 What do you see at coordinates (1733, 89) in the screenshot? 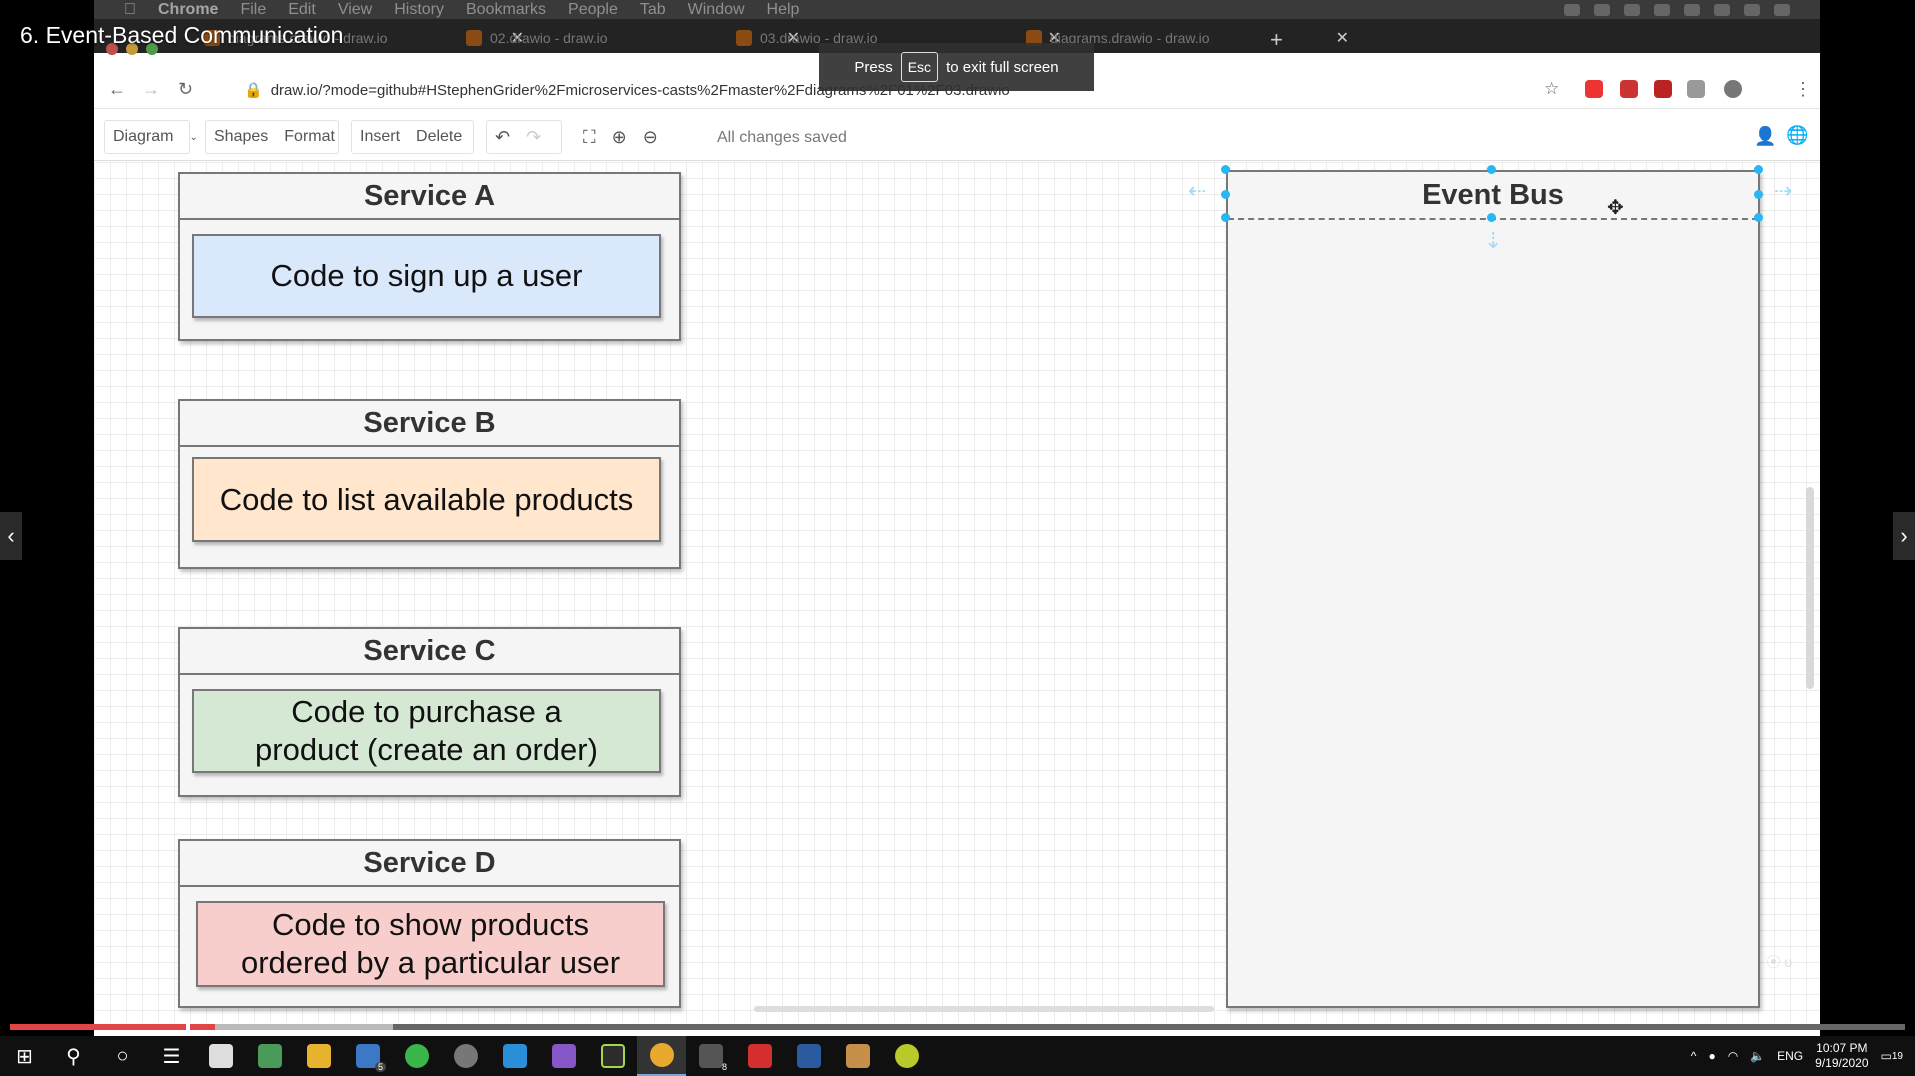
I see `profile-avatar` at bounding box center [1733, 89].